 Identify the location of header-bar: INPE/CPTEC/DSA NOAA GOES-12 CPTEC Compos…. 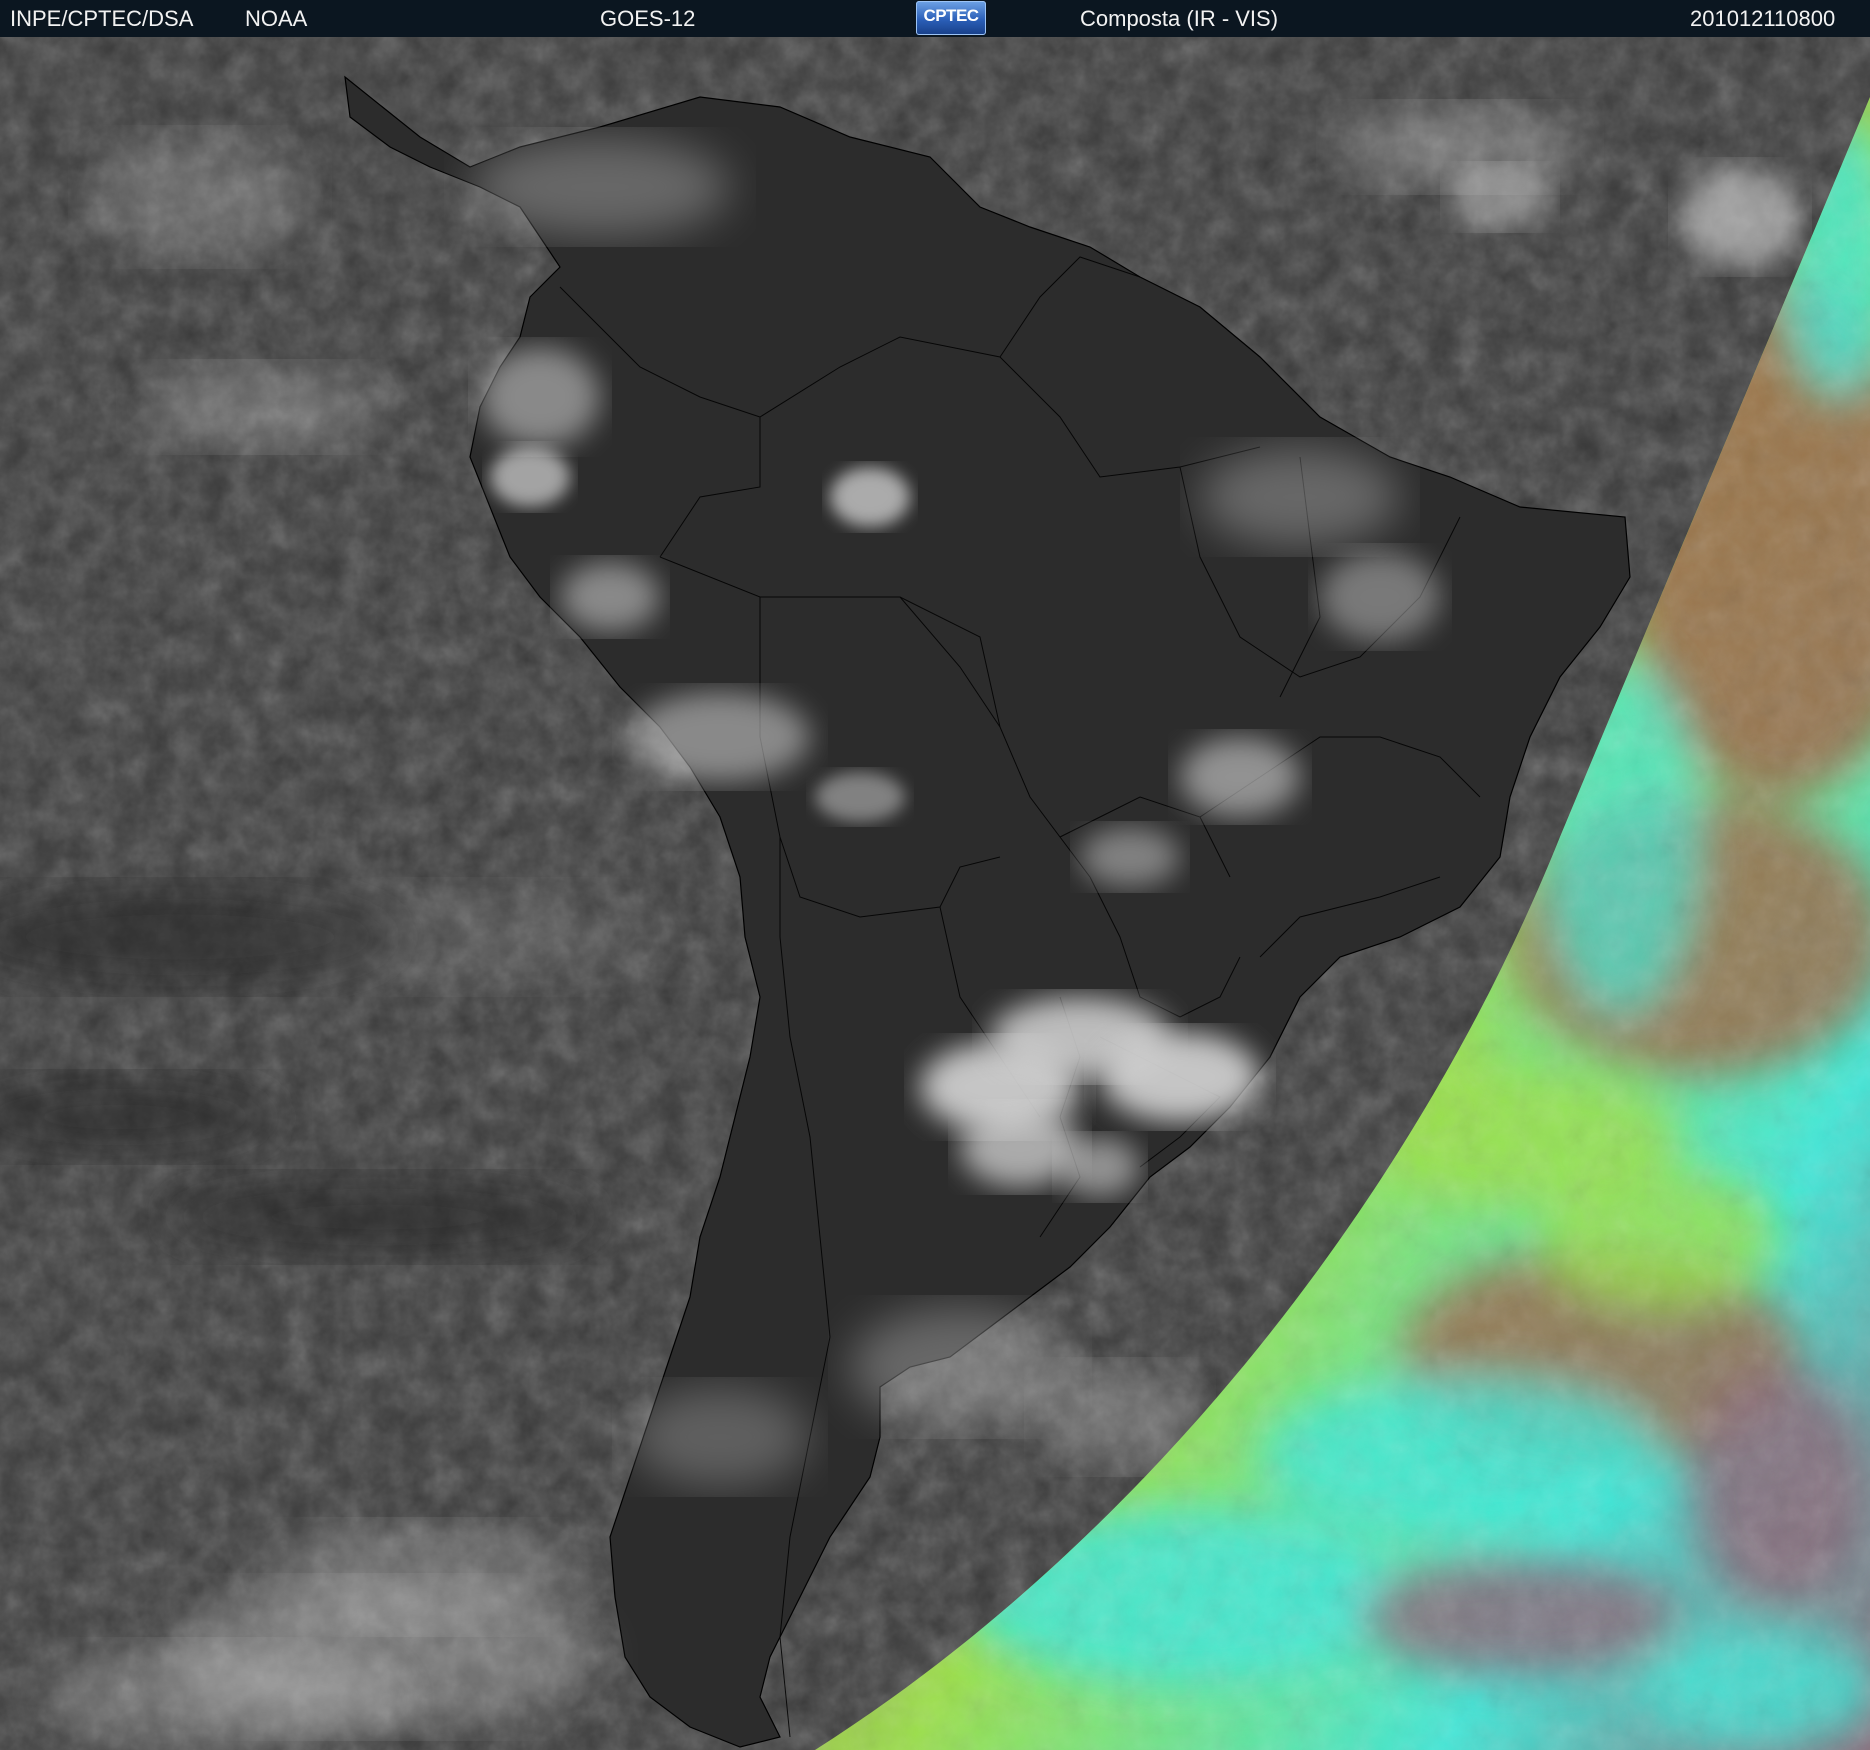
(935, 18).